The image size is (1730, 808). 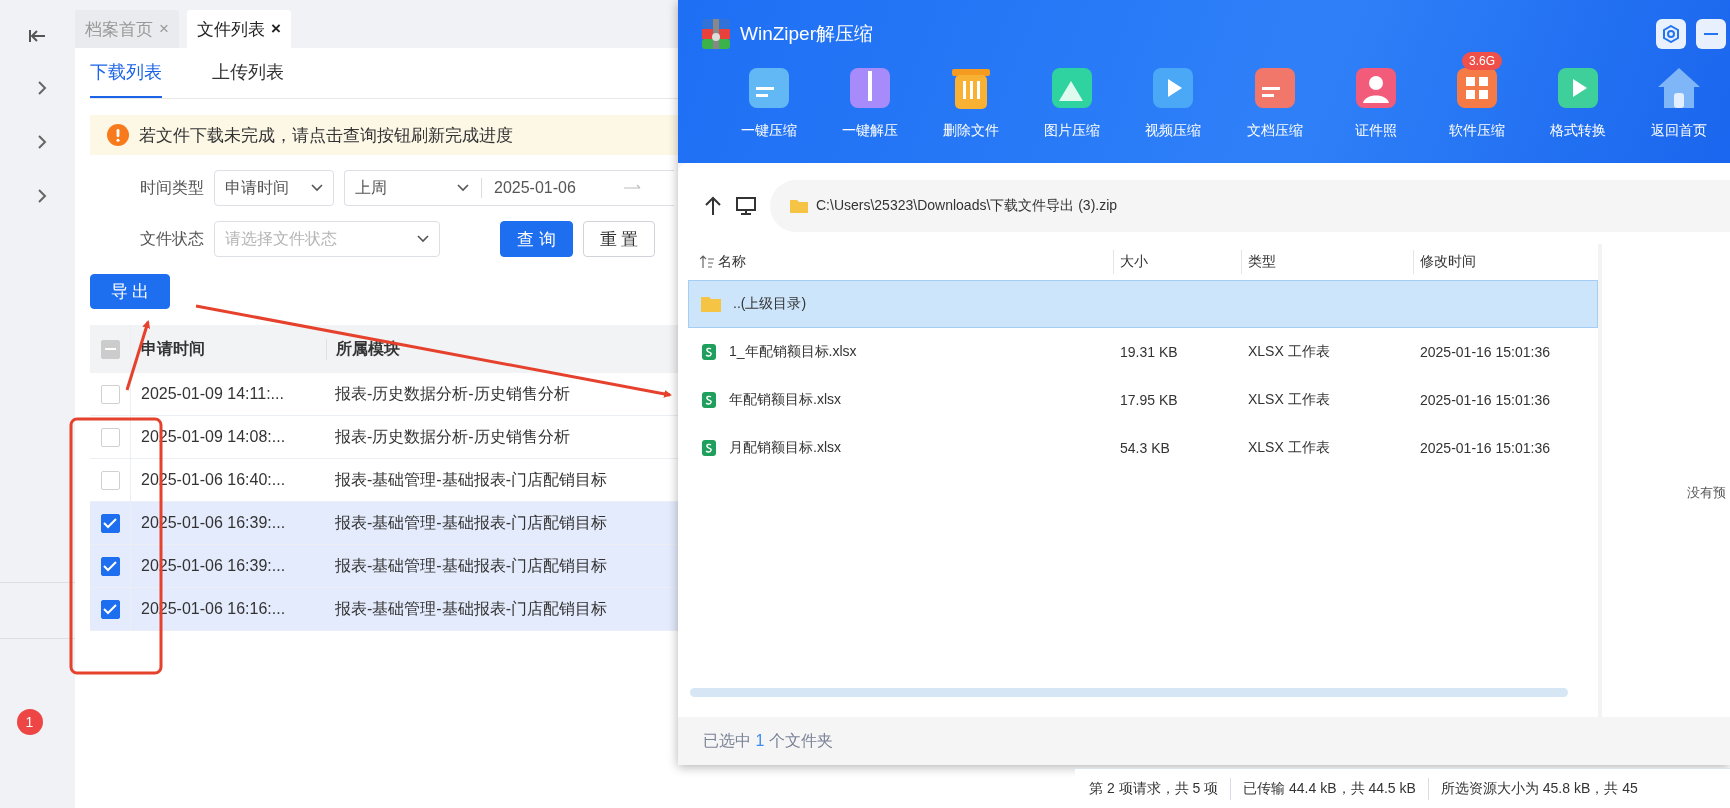 I want to click on field-label: 文件状态, so click(x=171, y=238).